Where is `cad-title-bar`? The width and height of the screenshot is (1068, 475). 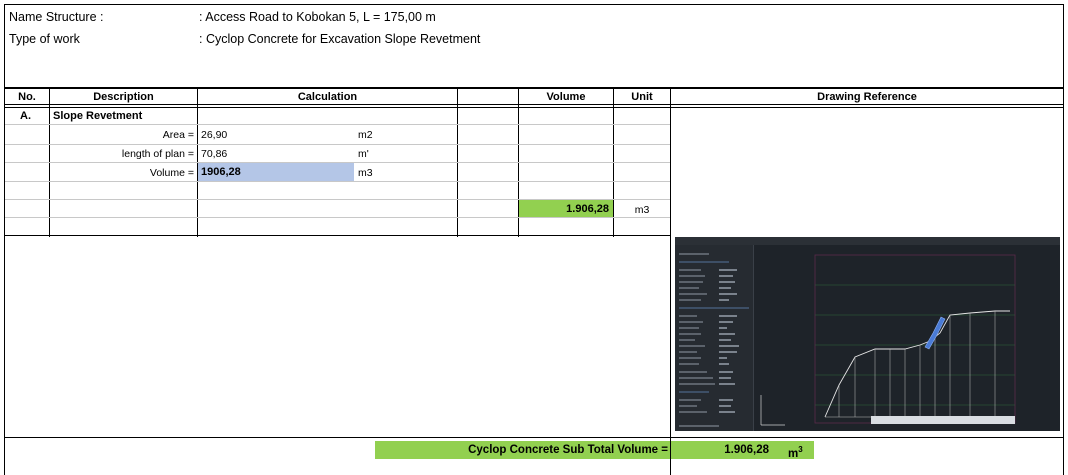
cad-title-bar is located at coordinates (867, 241).